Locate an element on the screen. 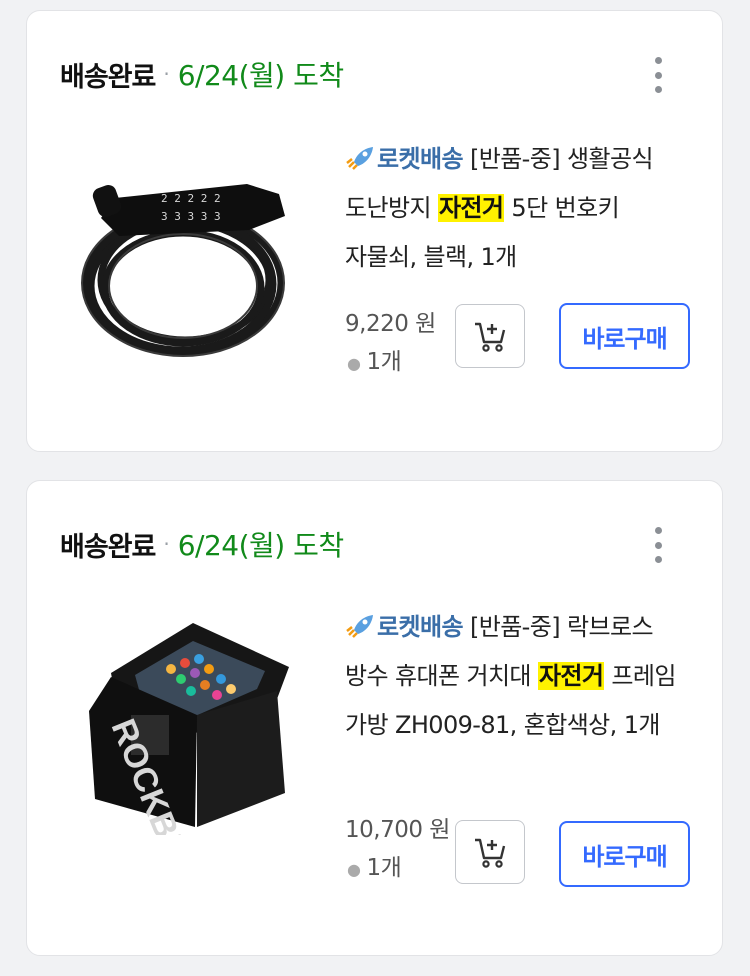  price-info: 9,220 원 ● 1개 is located at coordinates (400, 344).